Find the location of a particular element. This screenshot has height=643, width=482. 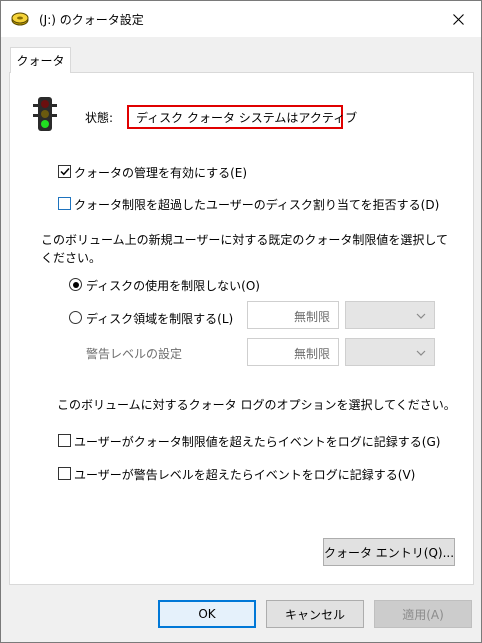

log-warning-checkbox is located at coordinates (64, 473).